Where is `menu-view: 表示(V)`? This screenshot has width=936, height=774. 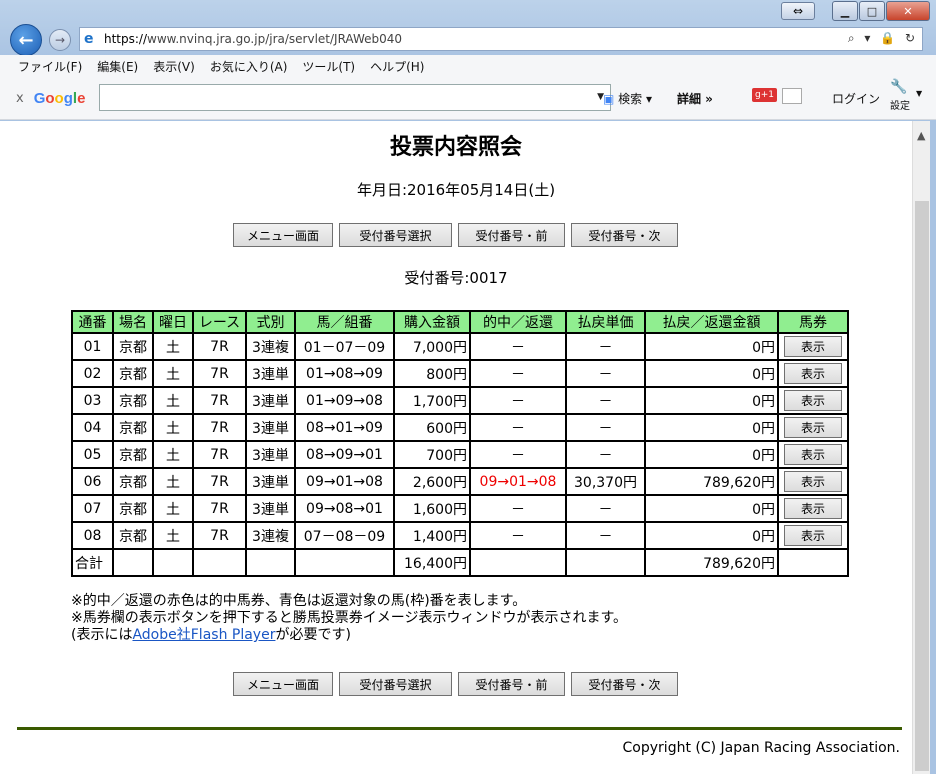
menu-view: 表示(V) is located at coordinates (174, 67).